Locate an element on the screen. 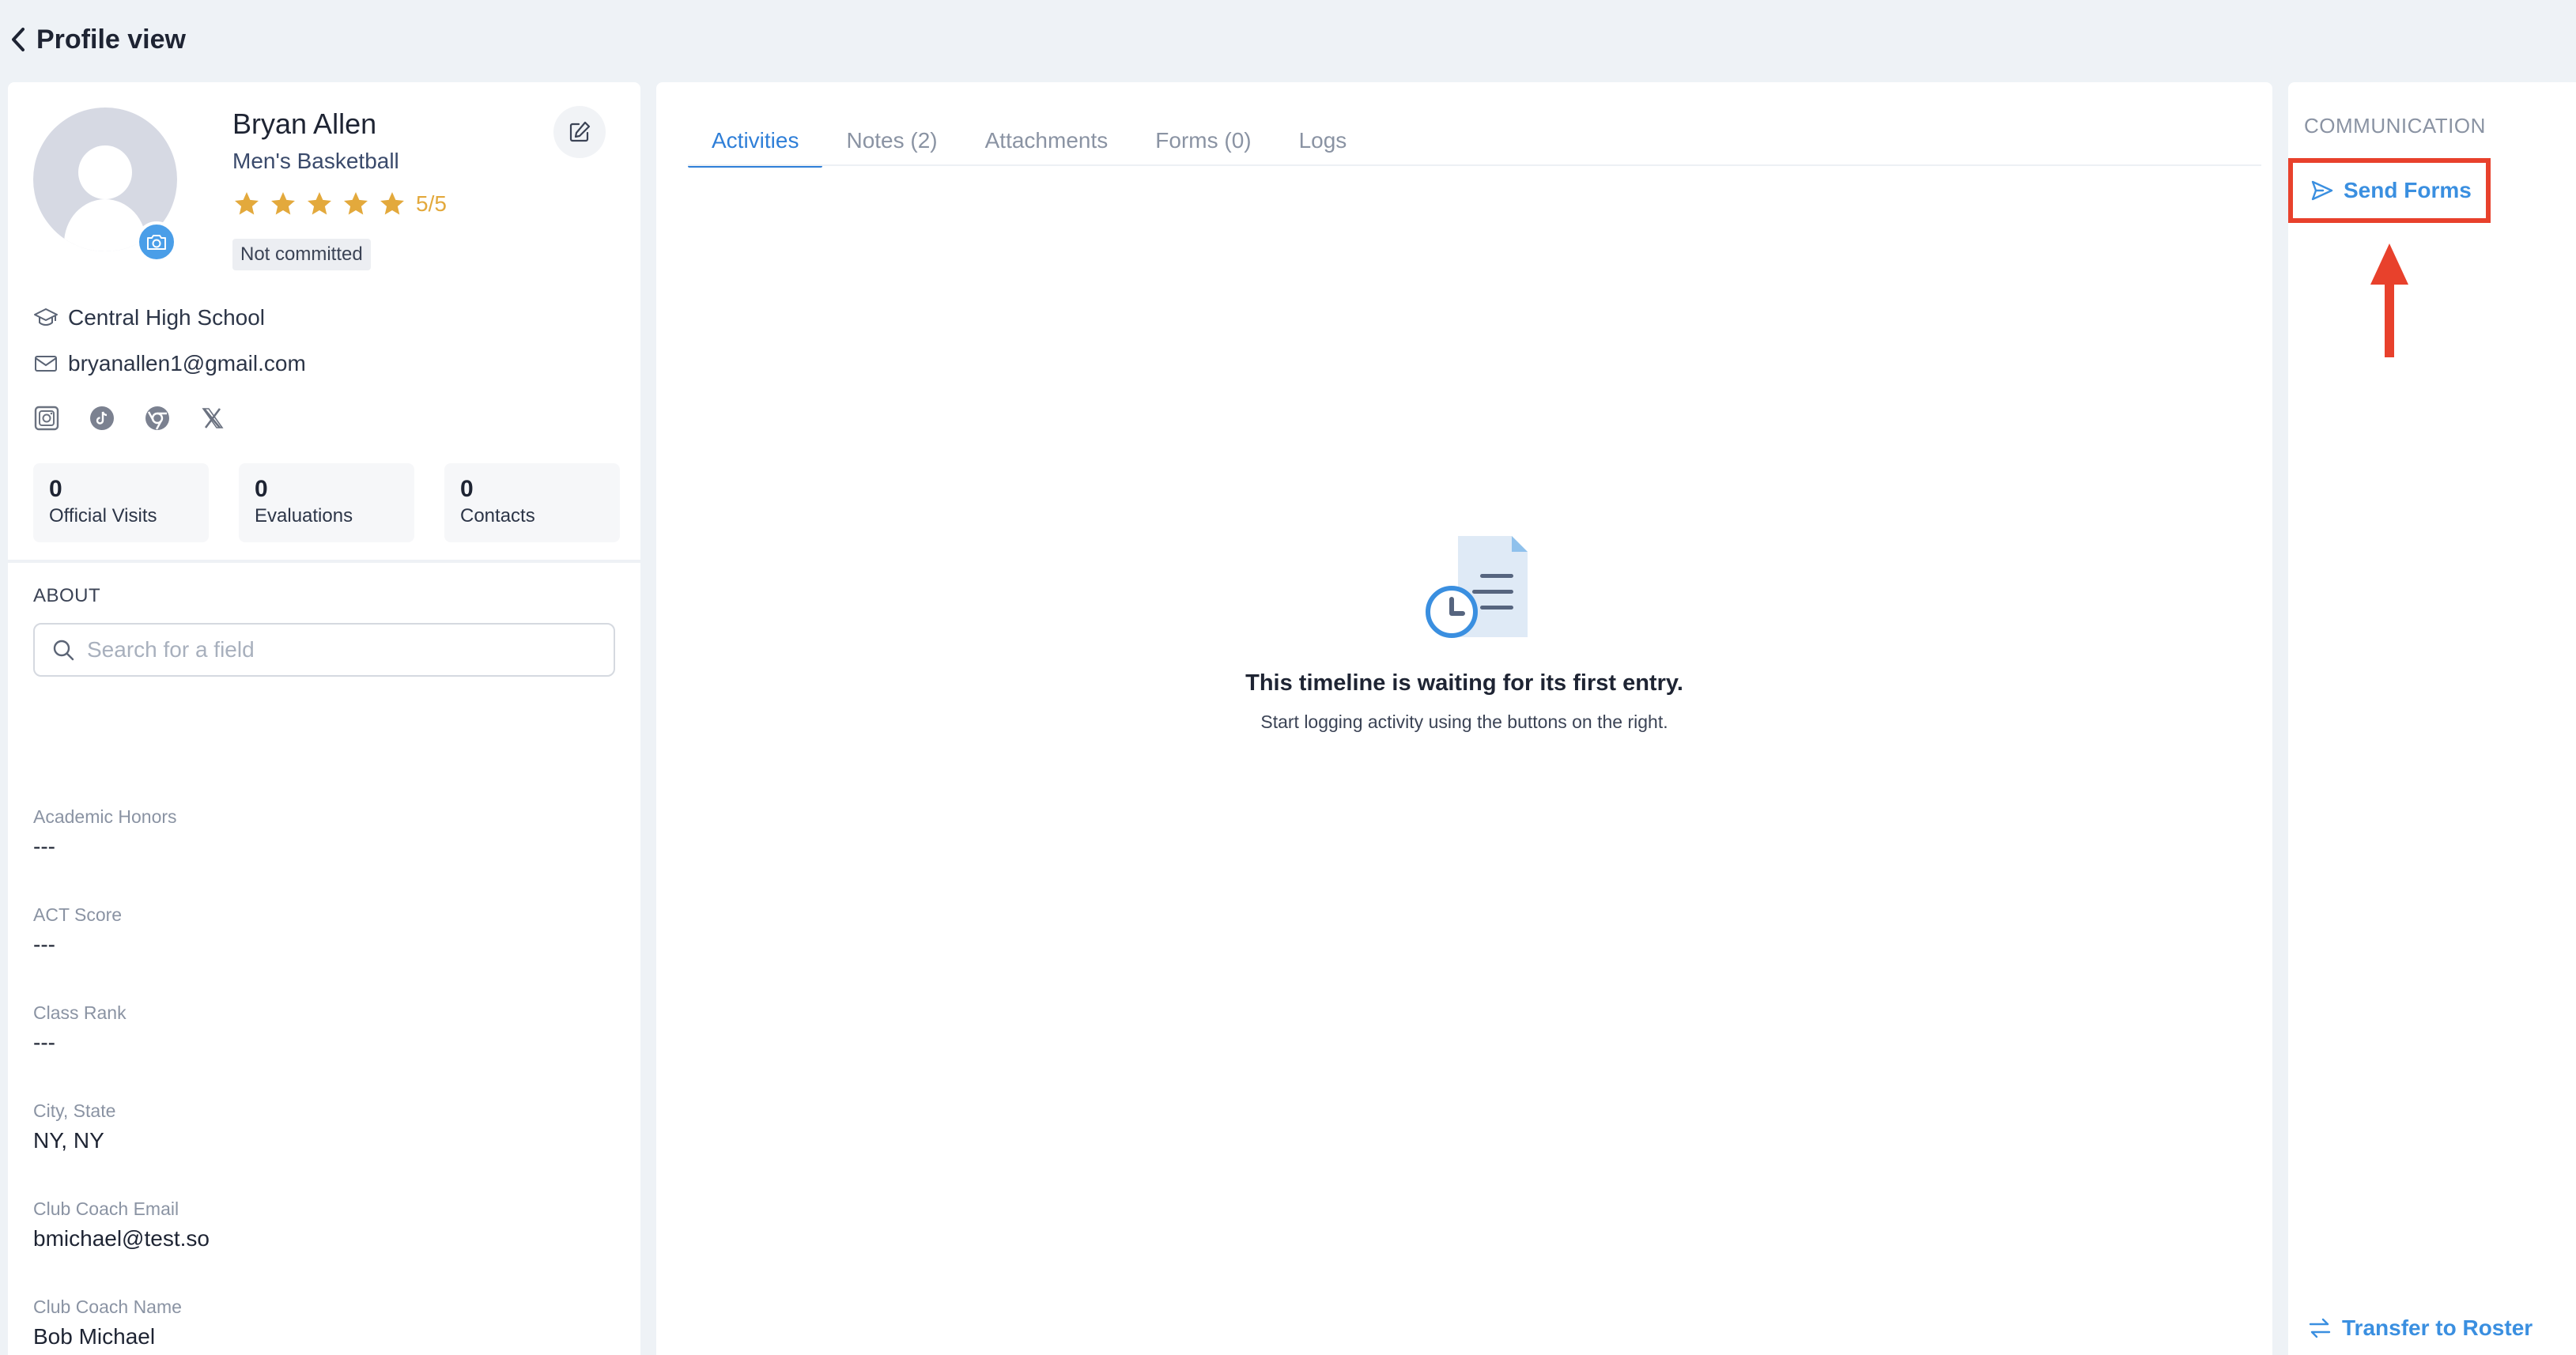  graduation-cap-icon is located at coordinates (46, 317).